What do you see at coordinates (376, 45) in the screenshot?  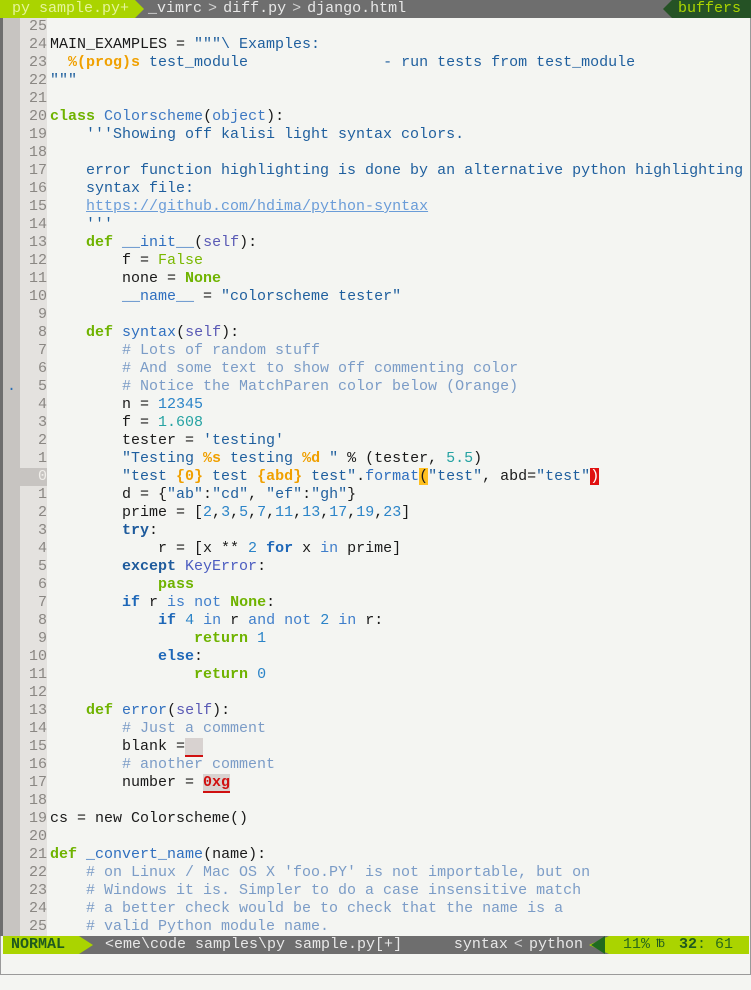 I see `code-line: 24 MAIN_EXAMPLES = """\ Examples:` at bounding box center [376, 45].